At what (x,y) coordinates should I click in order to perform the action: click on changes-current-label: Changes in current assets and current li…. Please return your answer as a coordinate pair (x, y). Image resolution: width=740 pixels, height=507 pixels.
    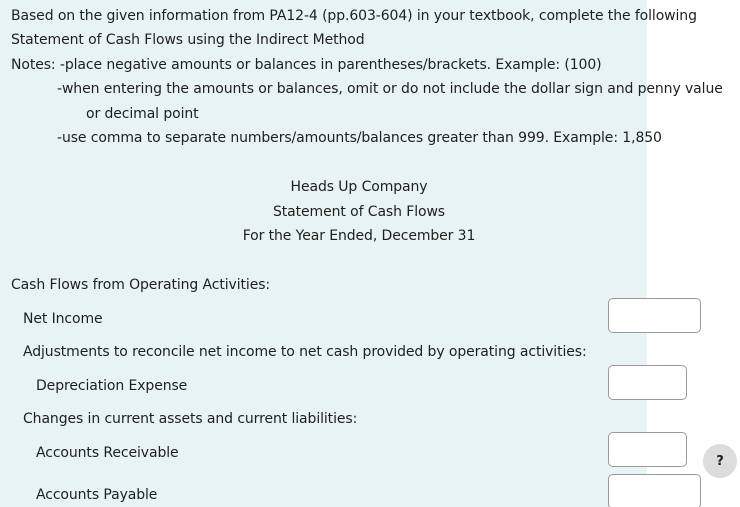
    Looking at the image, I should click on (190, 419).